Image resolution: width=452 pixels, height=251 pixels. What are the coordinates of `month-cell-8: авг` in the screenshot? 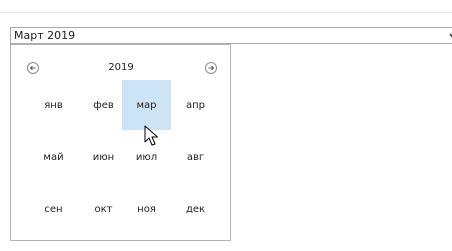 It's located at (195, 157).